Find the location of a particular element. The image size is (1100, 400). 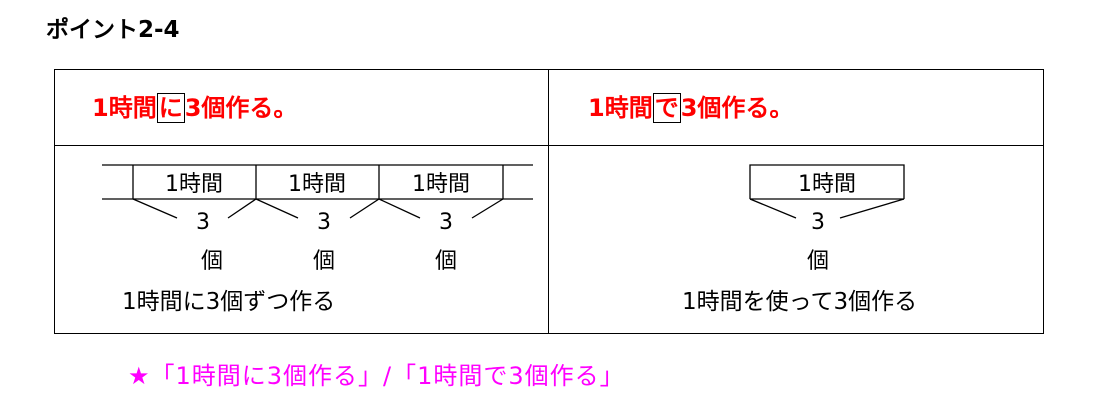

left-unit-2: 個 is located at coordinates (324, 261).